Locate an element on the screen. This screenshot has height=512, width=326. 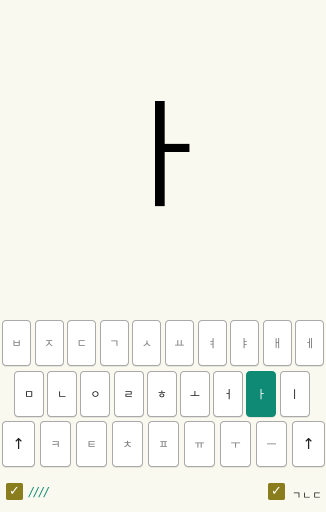
key-siot: ㅅ is located at coordinates (147, 343).